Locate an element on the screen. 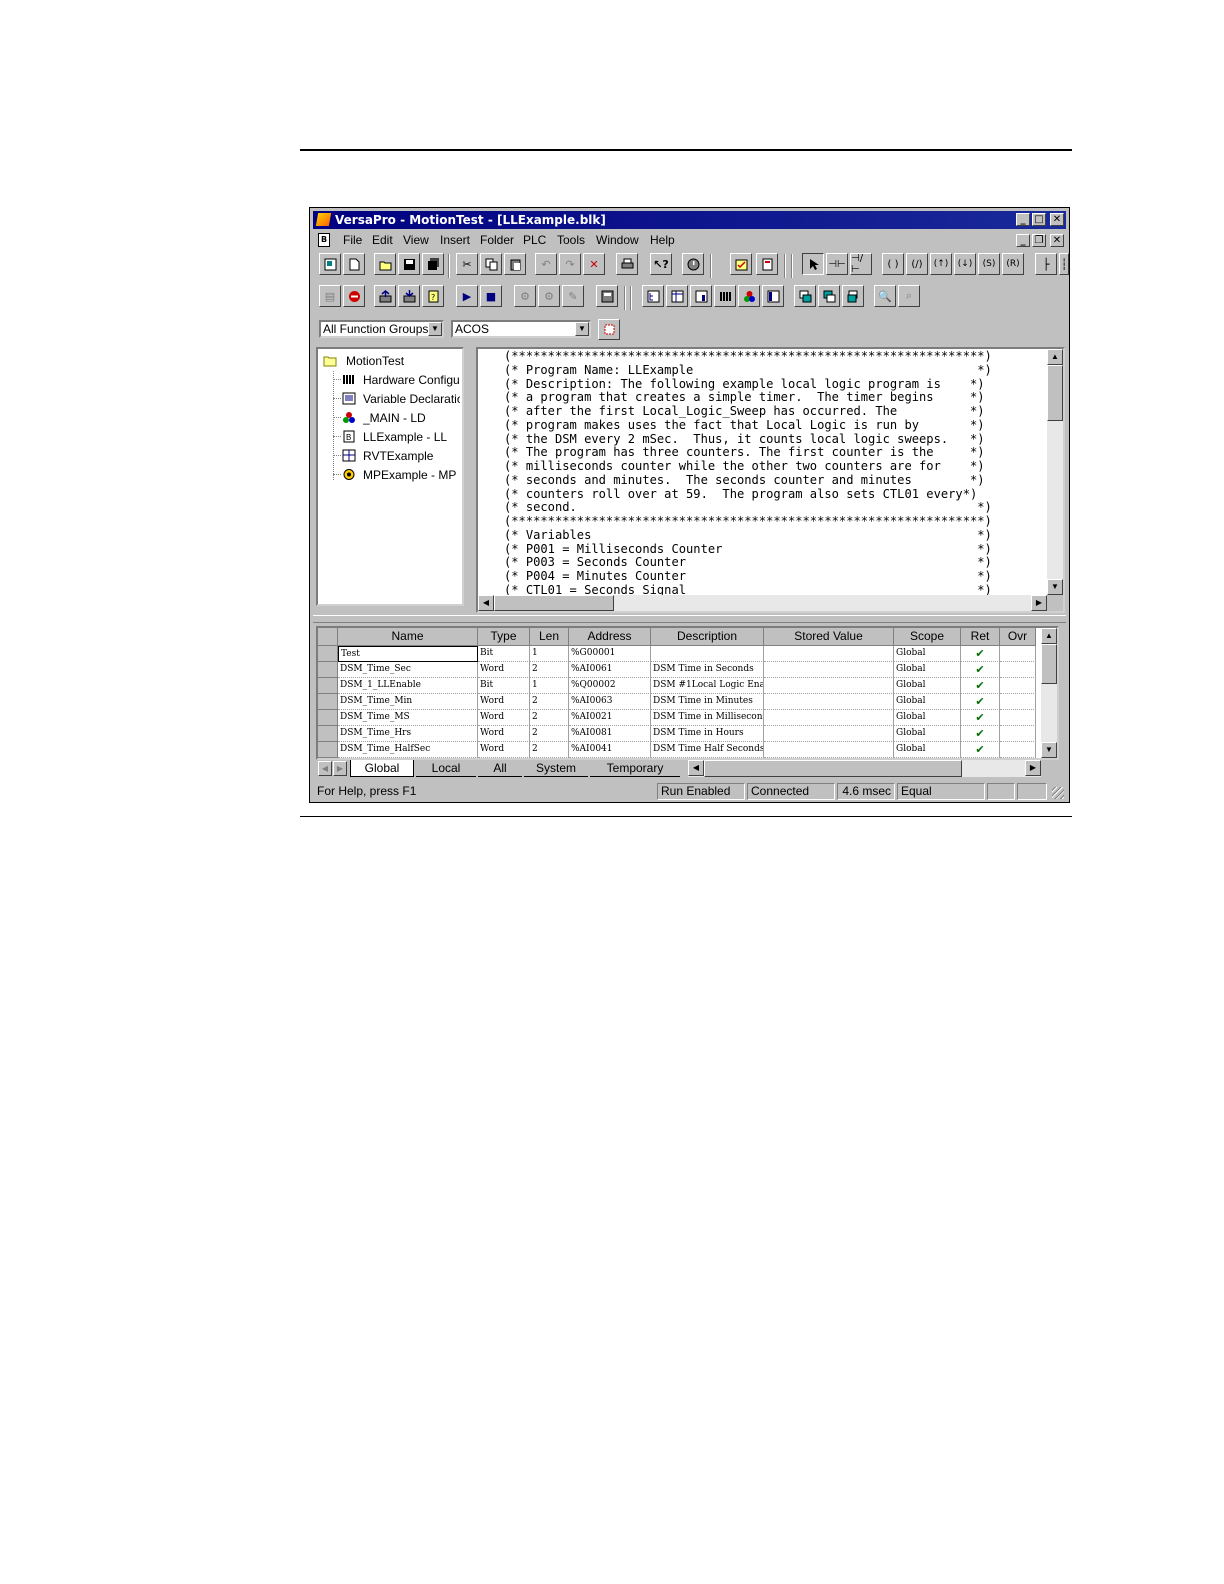  code-line: (* P004 = Minutes Counter *) is located at coordinates (748, 576).